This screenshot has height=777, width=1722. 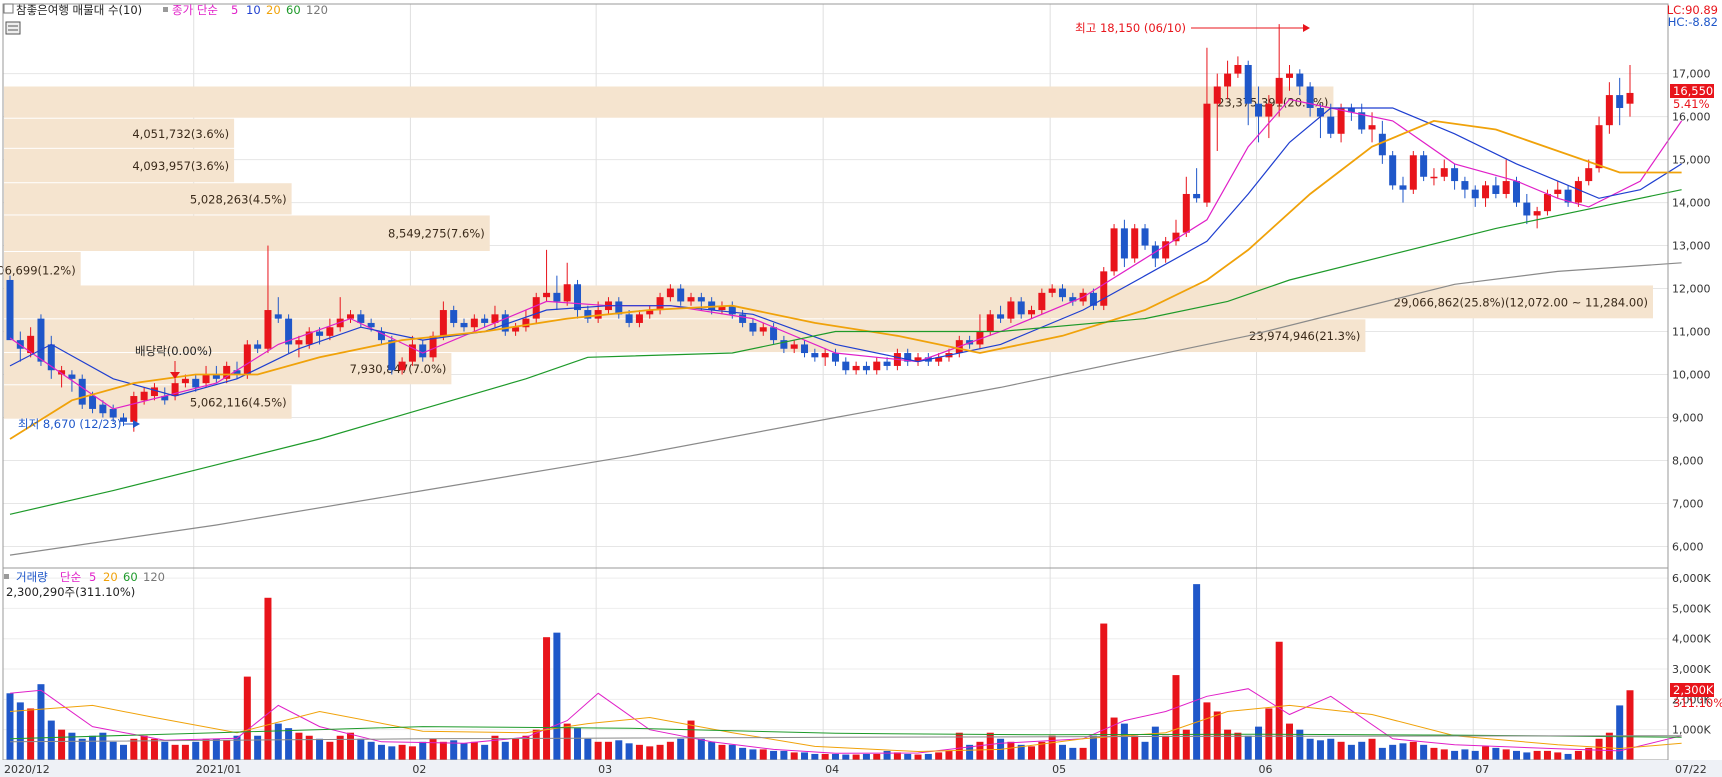 I want to click on x-tick-label: 05, so click(x=1059, y=769).